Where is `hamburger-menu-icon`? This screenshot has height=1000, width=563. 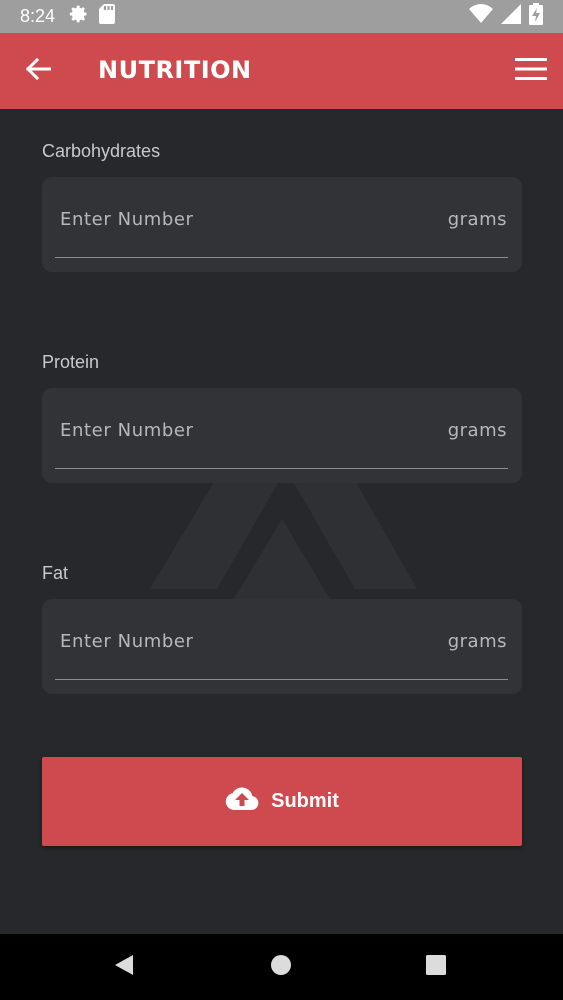
hamburger-menu-icon is located at coordinates (531, 71).